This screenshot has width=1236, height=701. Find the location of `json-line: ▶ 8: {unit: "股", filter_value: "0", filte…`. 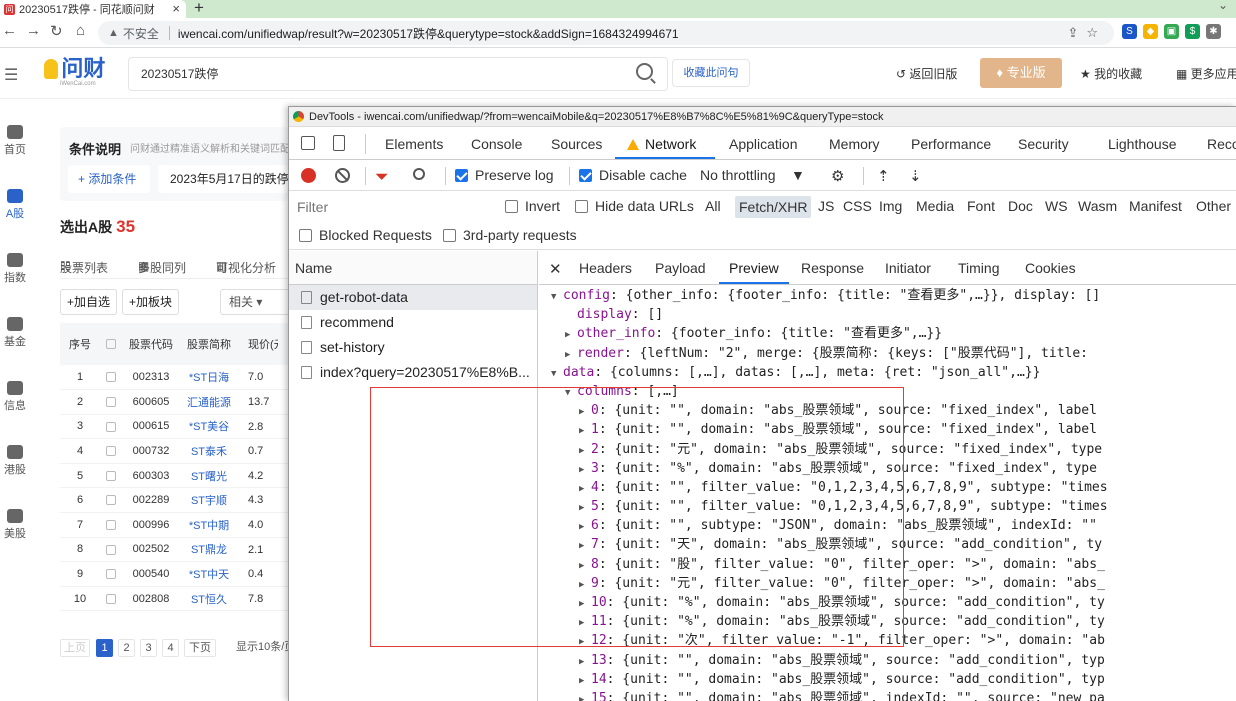

json-line: ▶ 8: {unit: "股", filter_value: "0", filte… is located at coordinates (887, 564).